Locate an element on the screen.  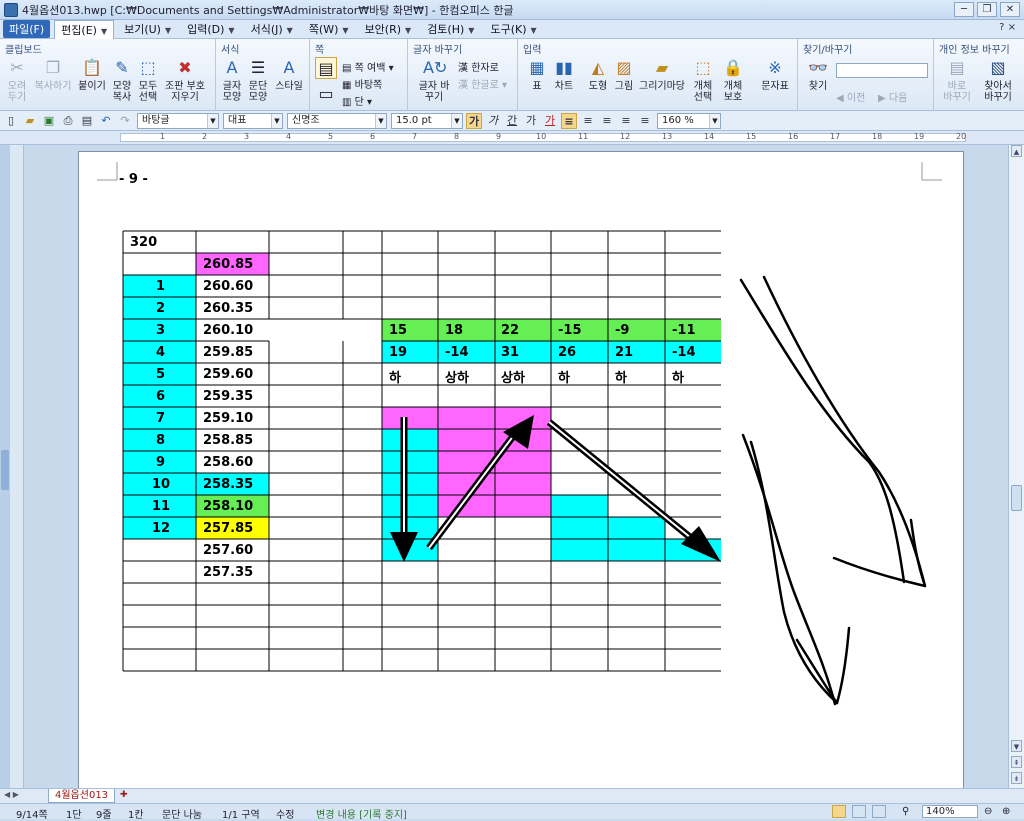
scroll-down-icon: ▼ is located at coordinates (1016, 746).